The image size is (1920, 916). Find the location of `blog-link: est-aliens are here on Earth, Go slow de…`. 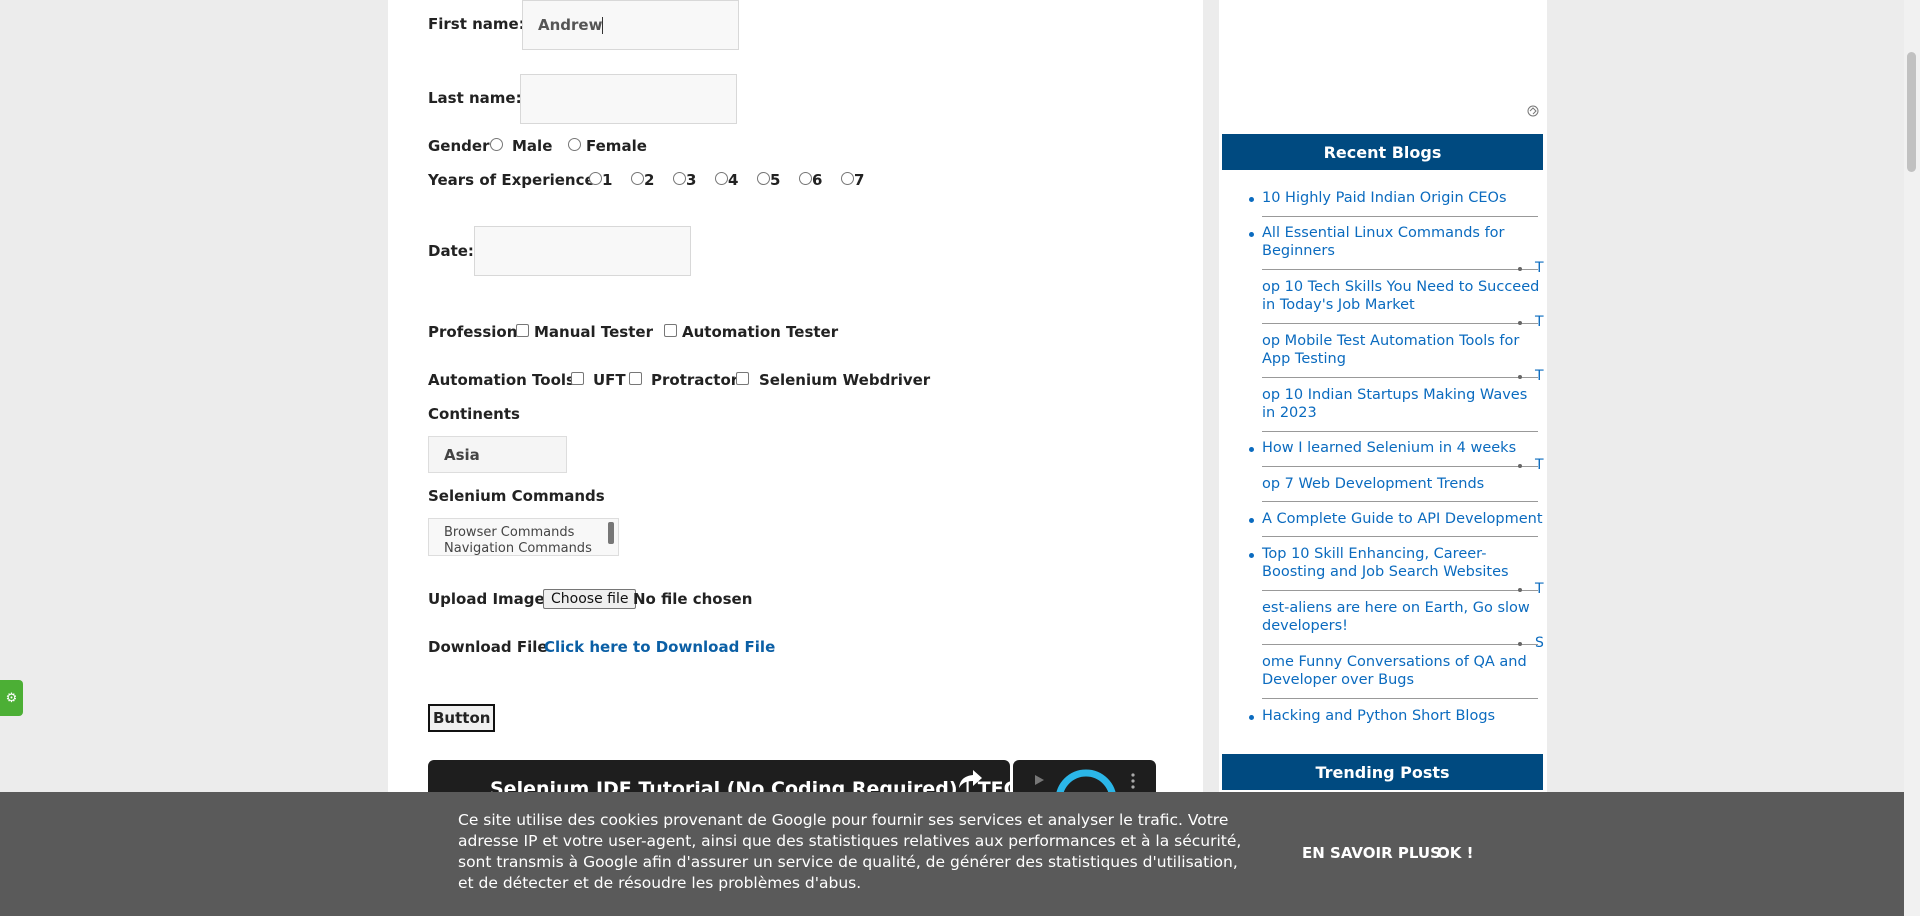

blog-link: est-aliens are here on Earth, Go slow de… is located at coordinates (1403, 617).